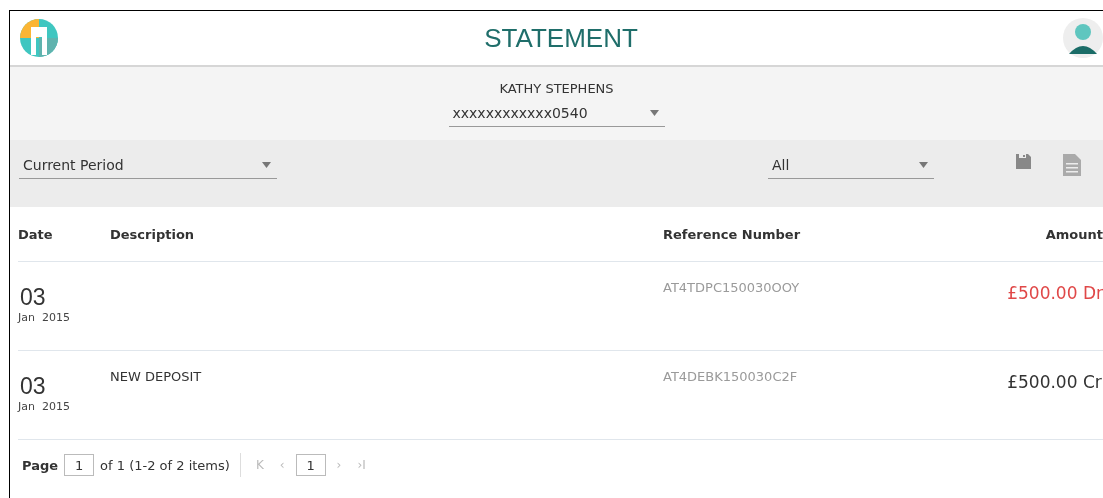 Image resolution: width=1103 pixels, height=498 pixels. What do you see at coordinates (1072, 165) in the screenshot?
I see `document-icon` at bounding box center [1072, 165].